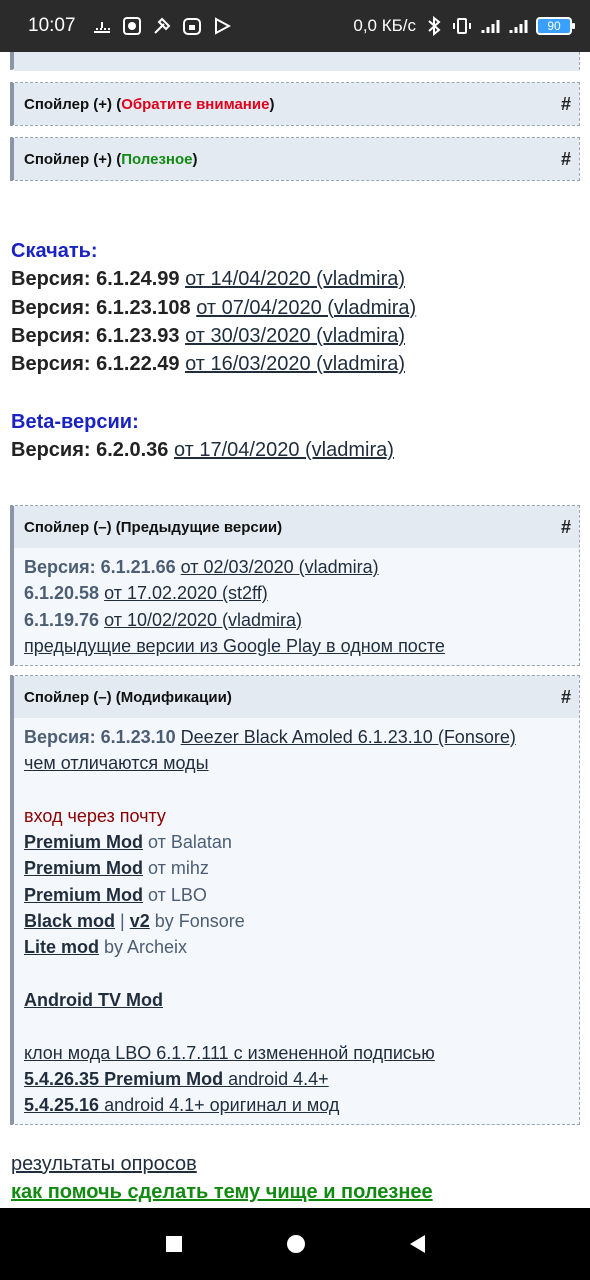 The width and height of the screenshot is (590, 1280). What do you see at coordinates (100, 737) in the screenshot?
I see `mods-version: Версия: 6.1.23.10` at bounding box center [100, 737].